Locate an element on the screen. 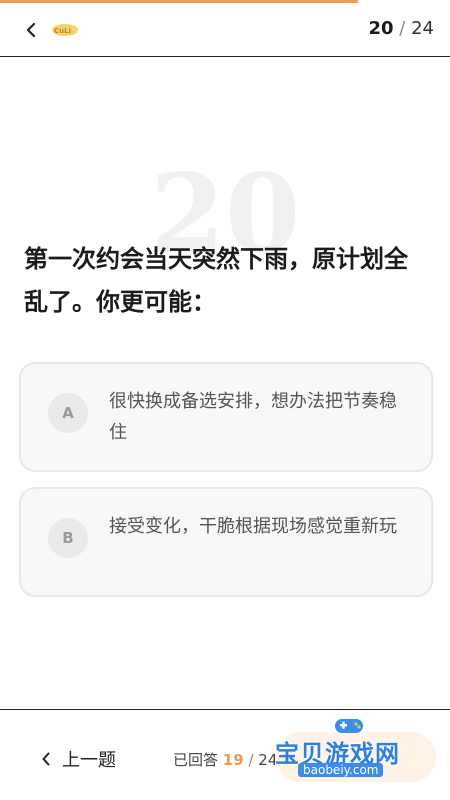  app-logo: CuLi is located at coordinates (65, 30).